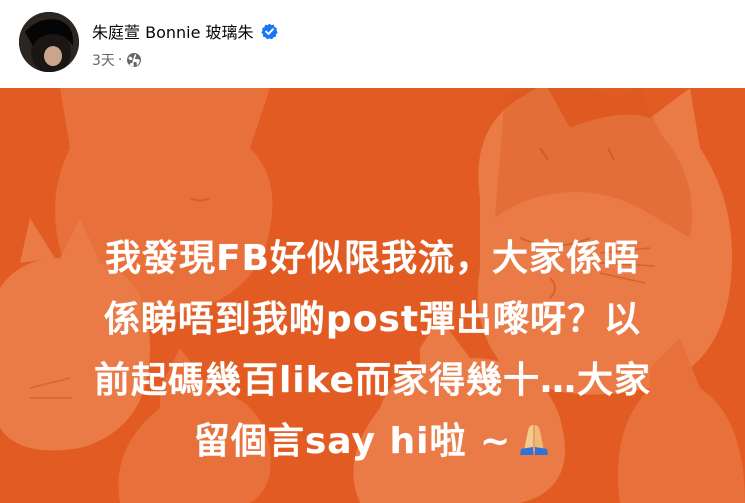  I want to click on verified-badge-icon, so click(269, 31).